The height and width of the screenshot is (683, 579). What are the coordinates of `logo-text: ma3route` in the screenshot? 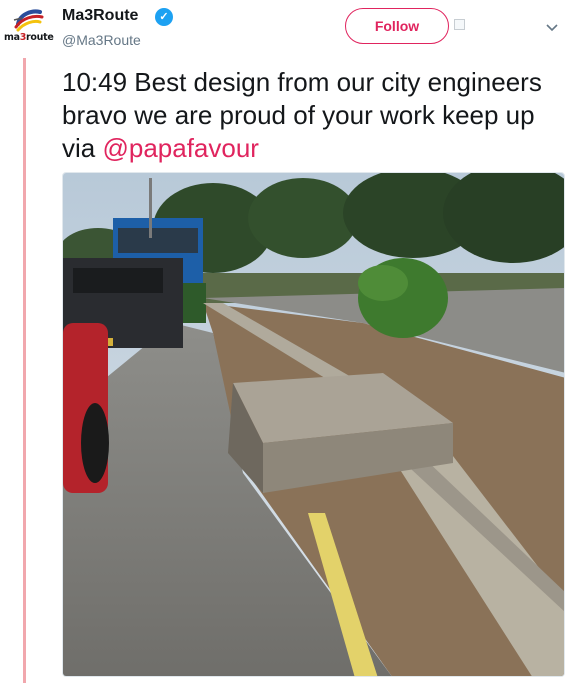 It's located at (29, 37).